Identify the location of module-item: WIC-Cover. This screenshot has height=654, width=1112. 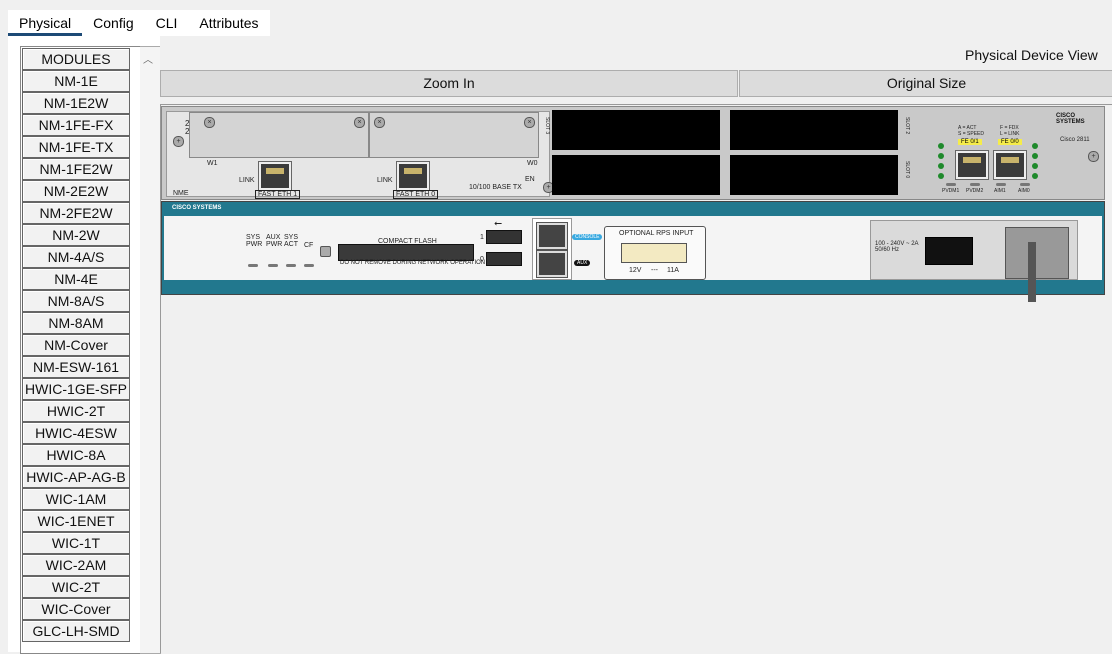
(76, 609).